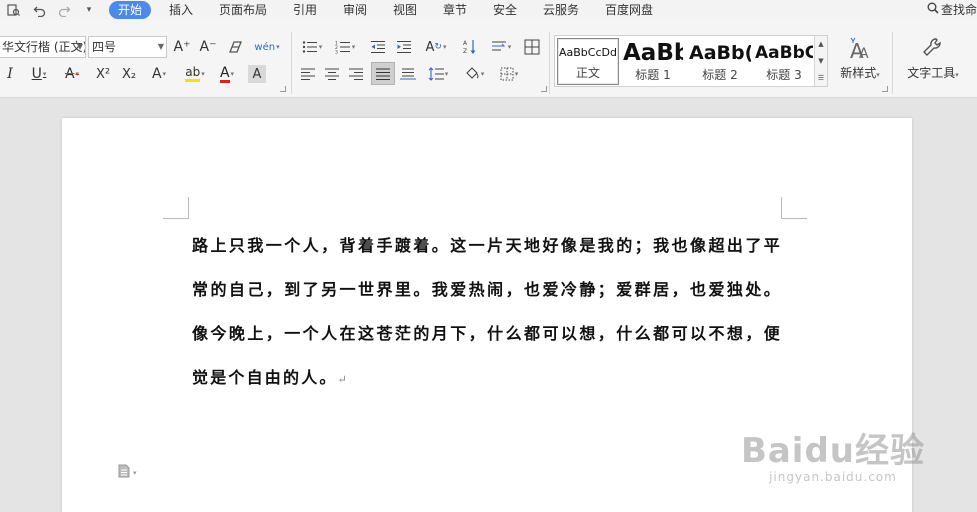  I want to click on text-effect-label: A, so click(156, 74).